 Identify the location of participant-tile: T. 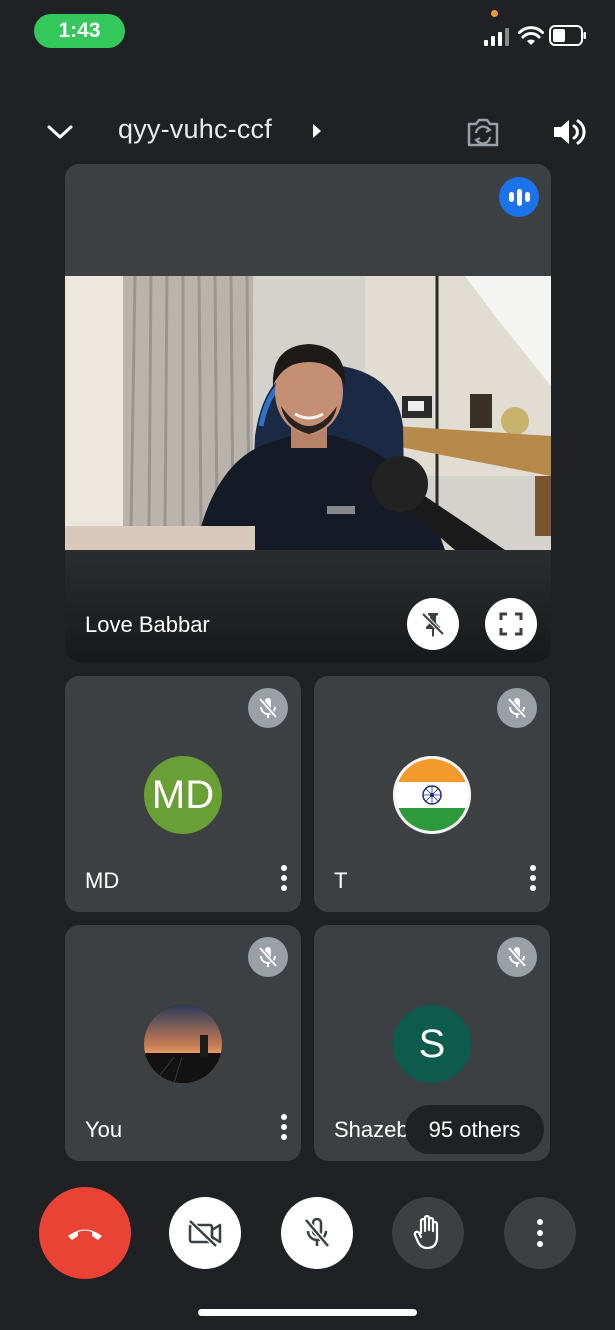
(432, 794).